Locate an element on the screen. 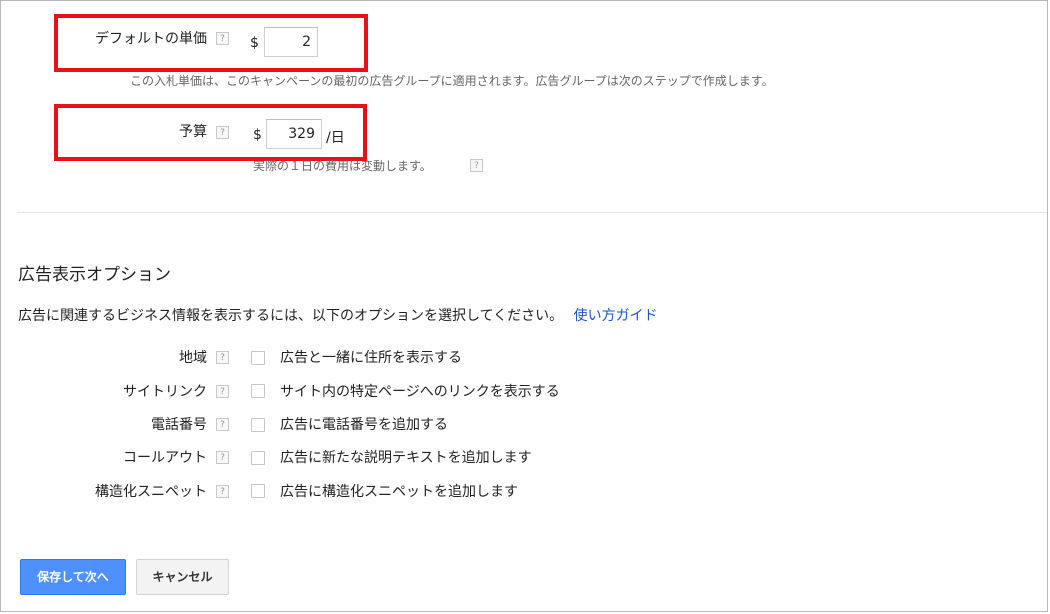  callouts-option-text: 広告に新たな説明テキストを追加します is located at coordinates (406, 457).